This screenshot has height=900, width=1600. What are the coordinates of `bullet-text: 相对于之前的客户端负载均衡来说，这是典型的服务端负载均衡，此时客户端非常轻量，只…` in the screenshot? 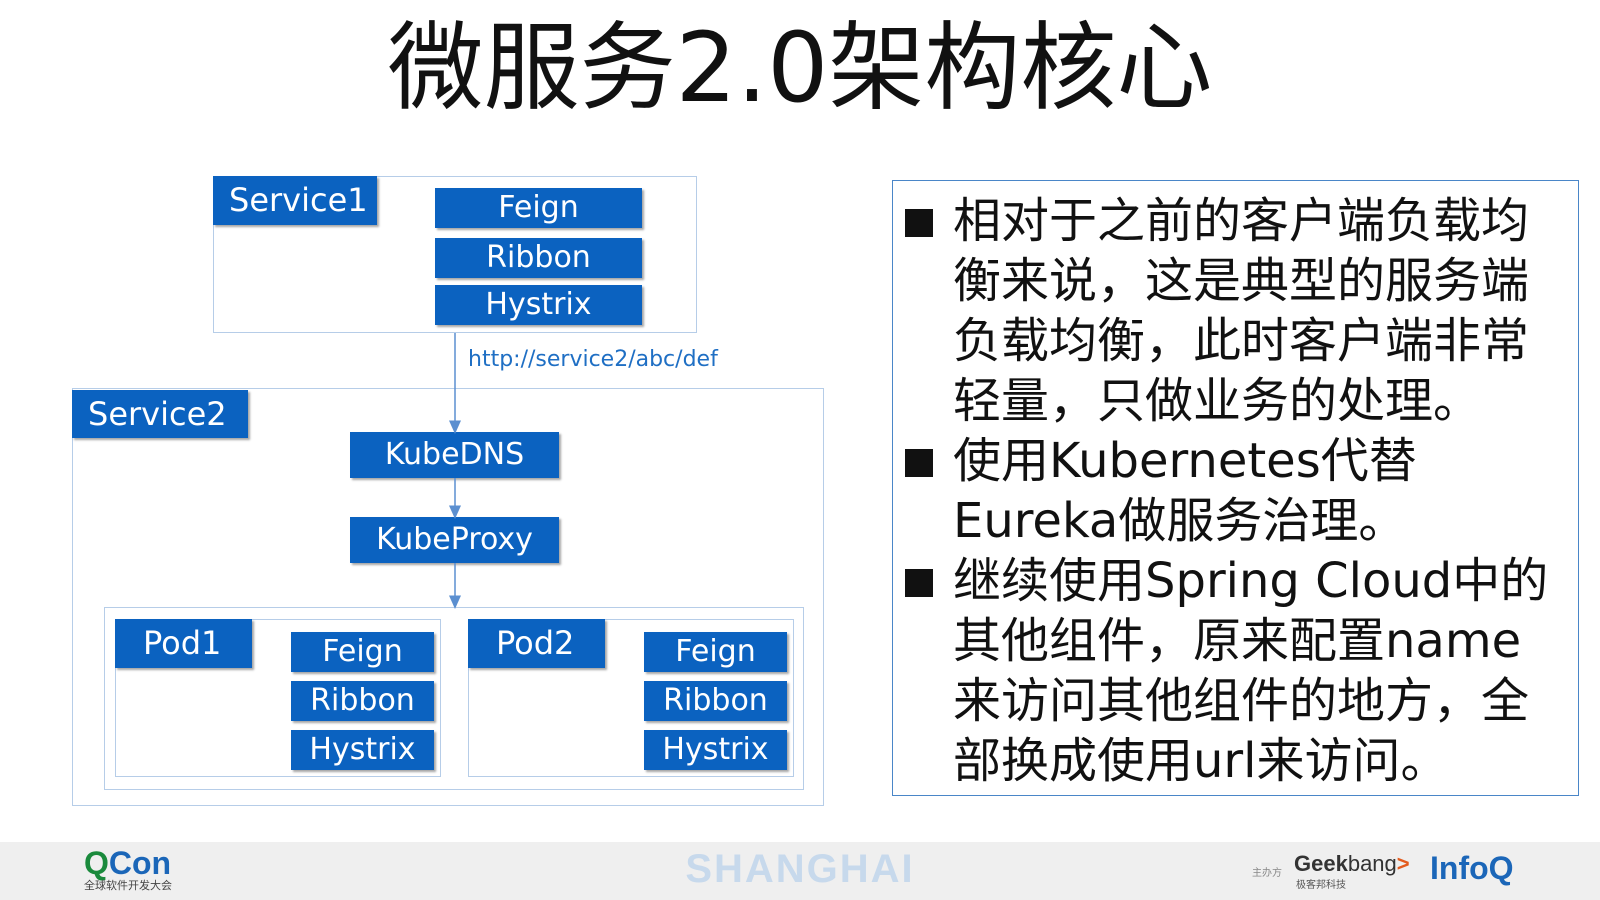 It's located at (1241, 311).